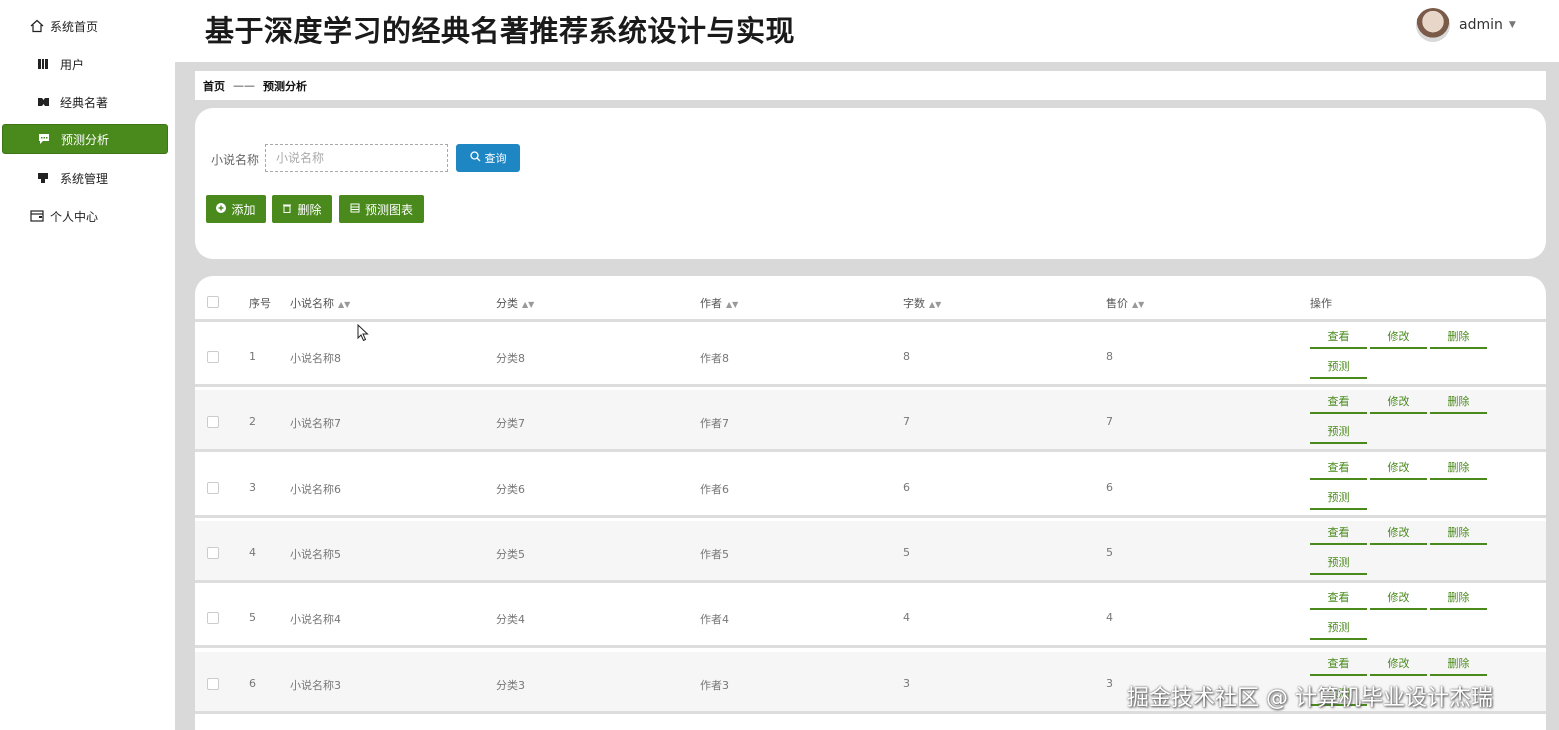 Image resolution: width=1559 pixels, height=730 pixels. I want to click on cell-price: 4, so click(1109, 618).